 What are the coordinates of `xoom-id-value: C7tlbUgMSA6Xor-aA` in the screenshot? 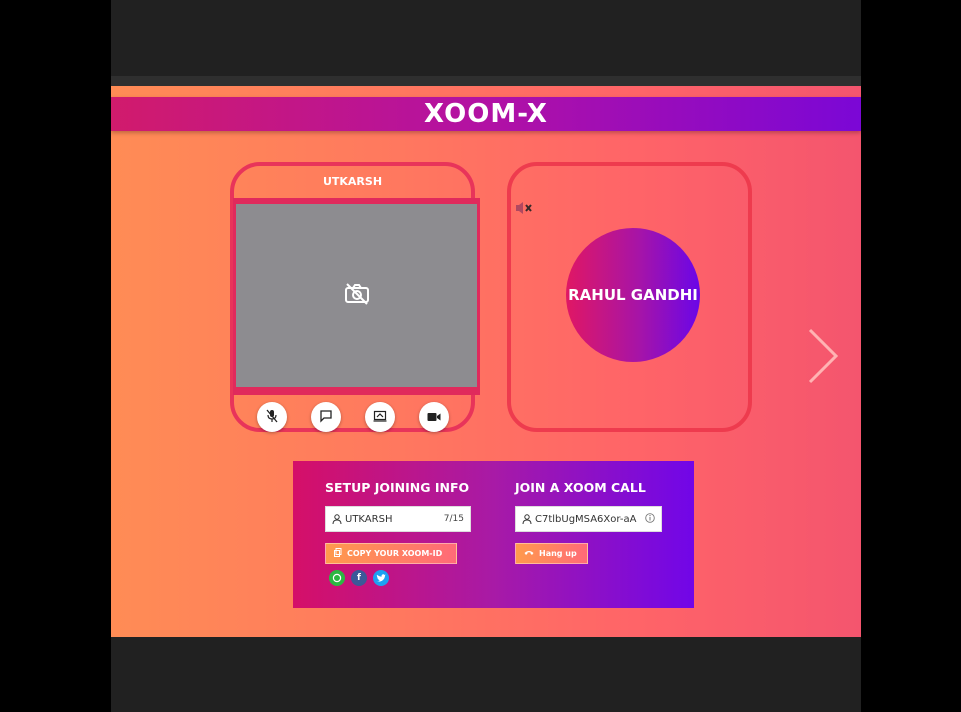 It's located at (586, 519).